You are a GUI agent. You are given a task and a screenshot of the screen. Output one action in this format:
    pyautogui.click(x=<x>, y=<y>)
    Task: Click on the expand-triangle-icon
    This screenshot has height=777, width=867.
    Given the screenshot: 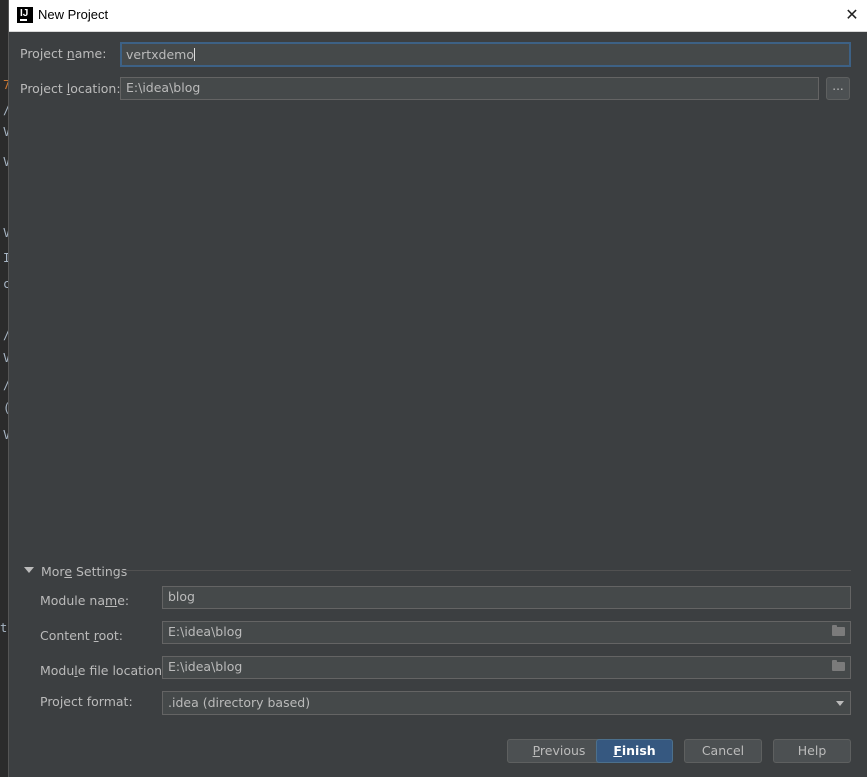 What is the action you would take?
    pyautogui.click(x=29, y=570)
    